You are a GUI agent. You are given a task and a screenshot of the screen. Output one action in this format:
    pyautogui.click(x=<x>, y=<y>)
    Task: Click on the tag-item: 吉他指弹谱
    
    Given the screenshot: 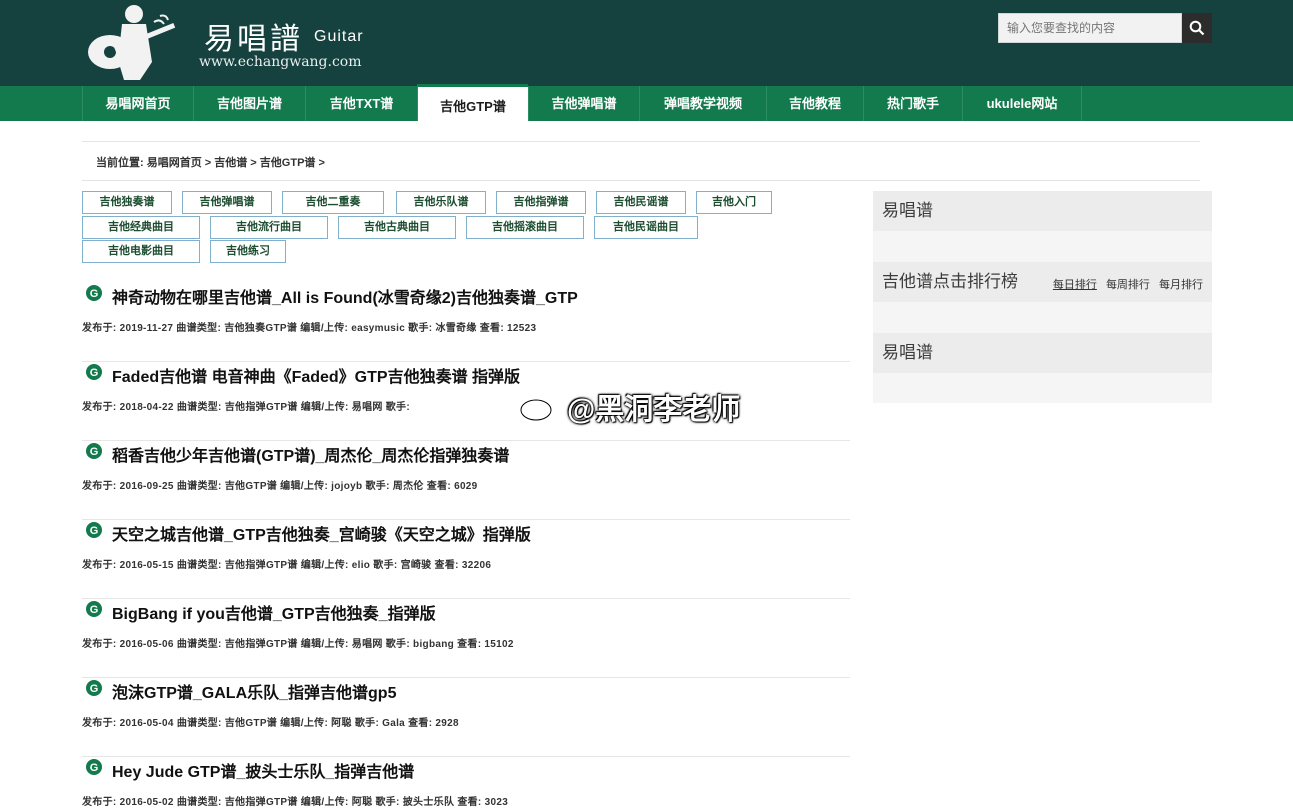 What is the action you would take?
    pyautogui.click(x=541, y=202)
    